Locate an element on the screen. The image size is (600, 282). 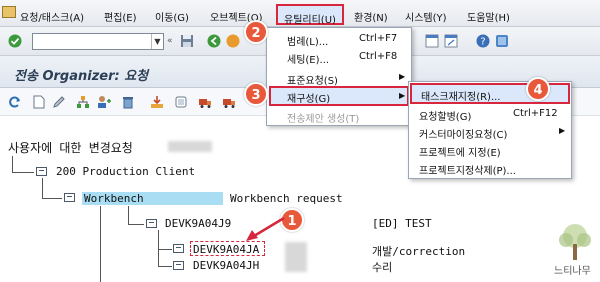
new-session-icon is located at coordinates (432, 41).